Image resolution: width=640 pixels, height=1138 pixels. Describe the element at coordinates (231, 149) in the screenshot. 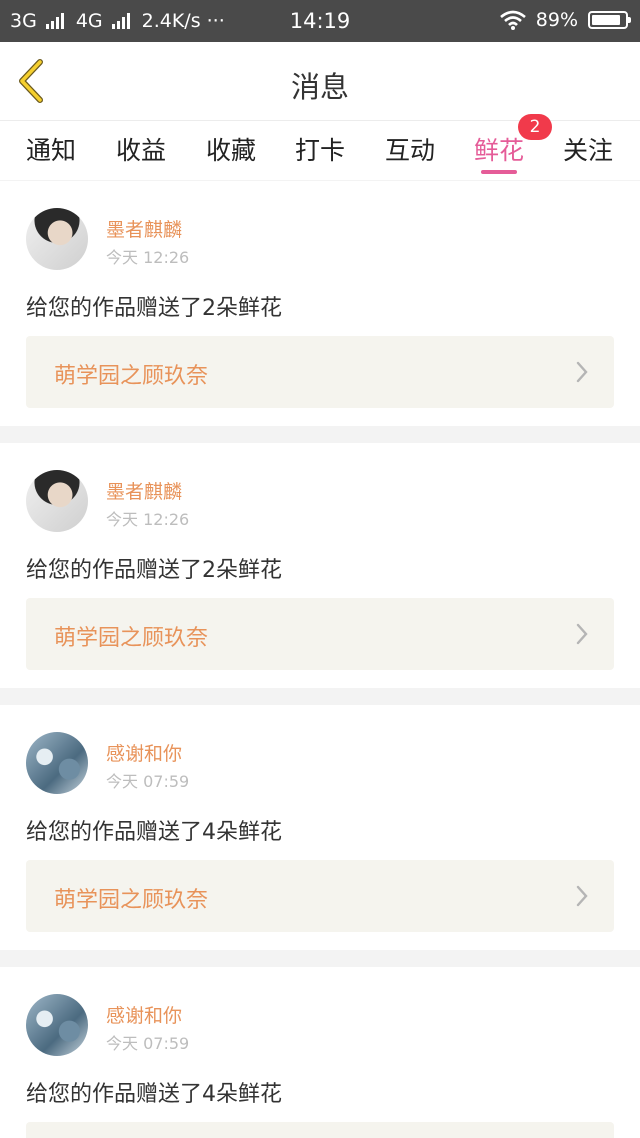

I see `tab-favorites: 收藏` at that location.